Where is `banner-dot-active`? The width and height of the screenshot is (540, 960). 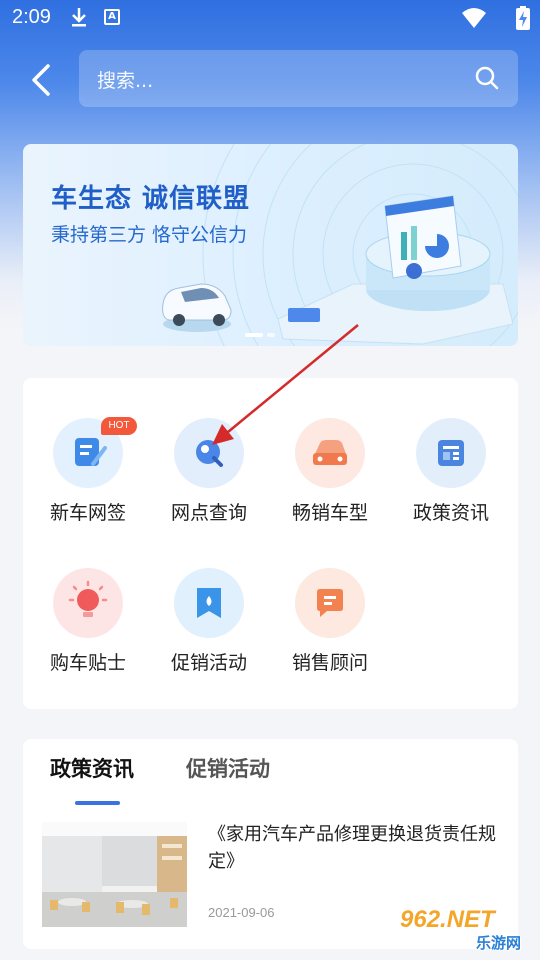
banner-dot-active is located at coordinates (254, 335).